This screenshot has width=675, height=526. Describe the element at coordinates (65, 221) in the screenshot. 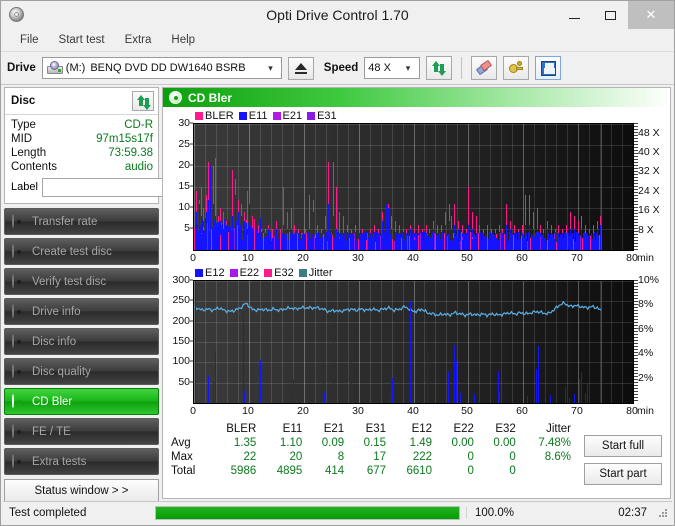

I see `sidebar-item-label: Transfer rate` at that location.